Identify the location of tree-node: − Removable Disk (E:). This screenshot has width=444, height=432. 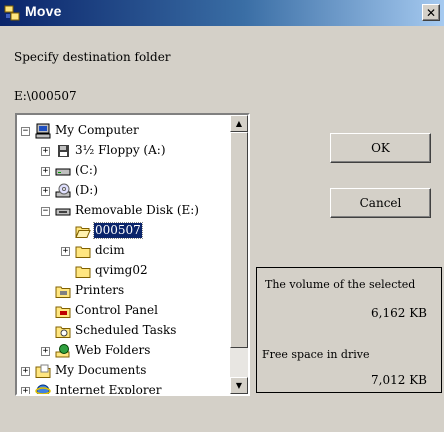
(123, 211).